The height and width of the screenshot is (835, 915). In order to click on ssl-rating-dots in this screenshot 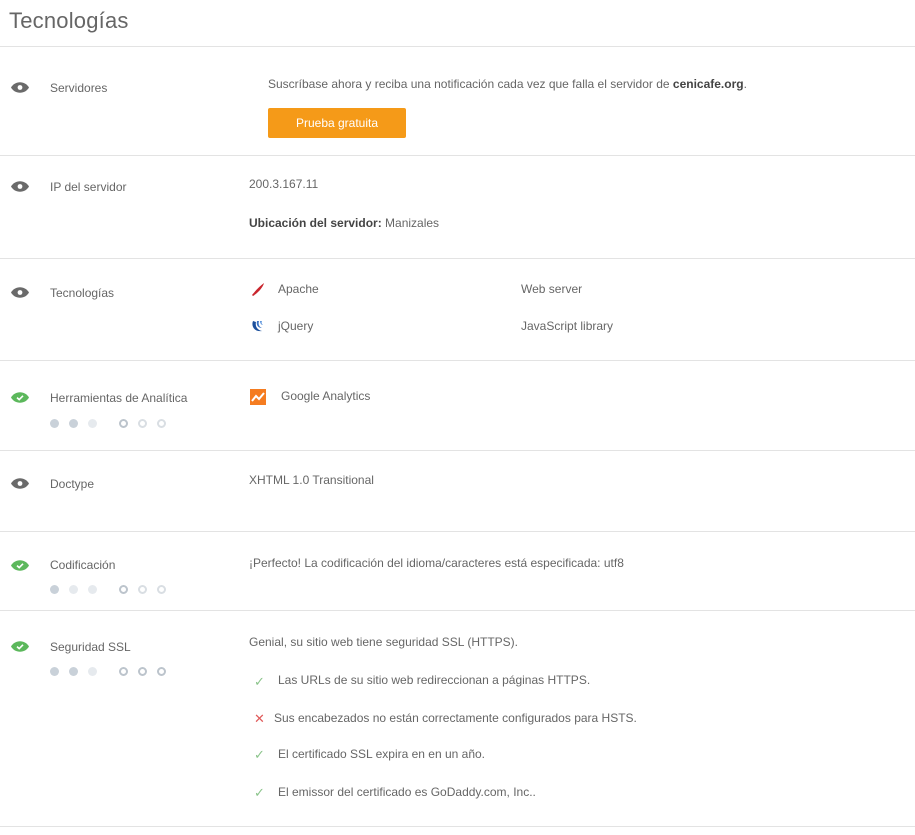, I will do `click(113, 671)`.